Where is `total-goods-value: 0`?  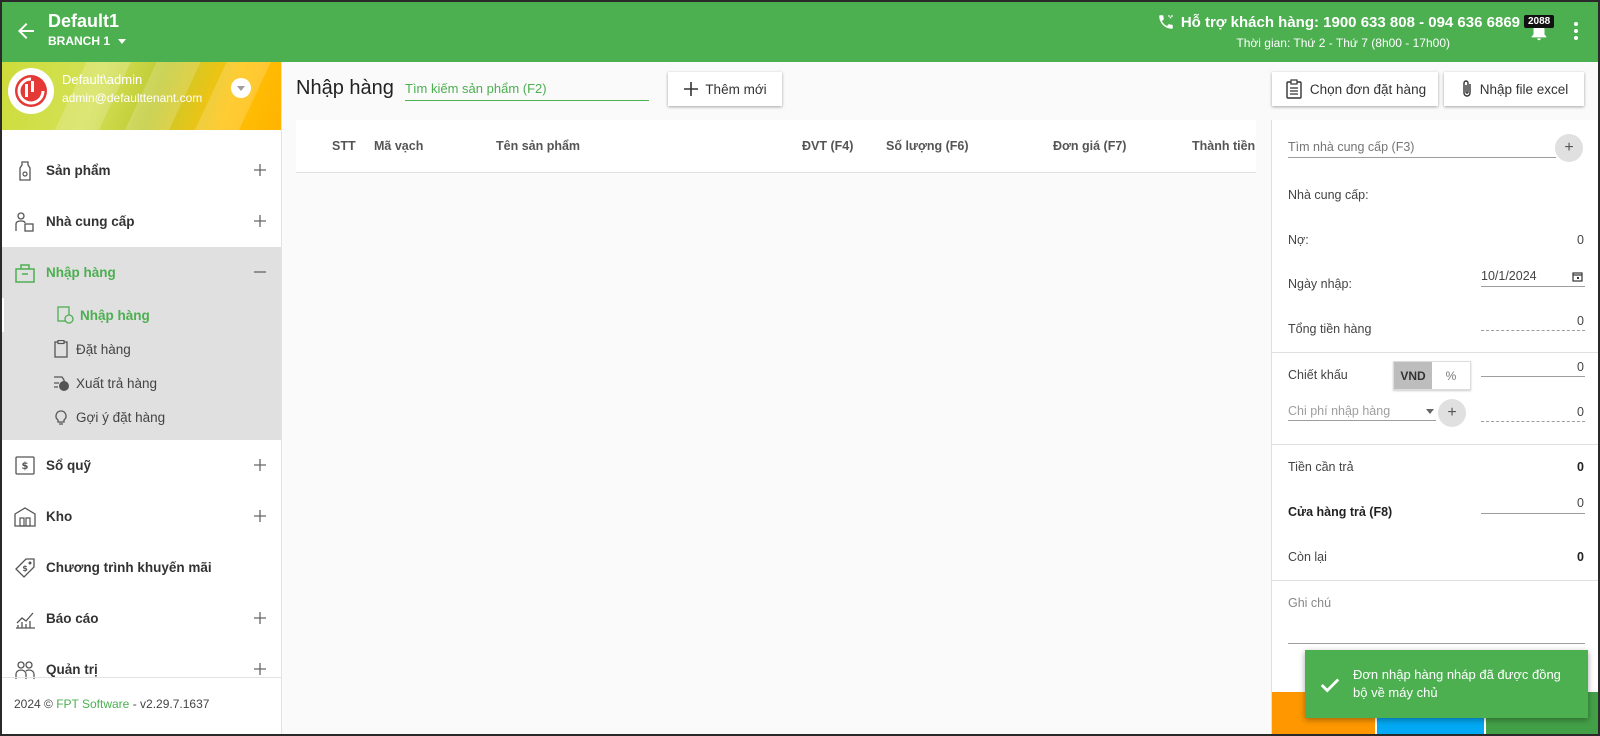
total-goods-value: 0 is located at coordinates (1580, 321).